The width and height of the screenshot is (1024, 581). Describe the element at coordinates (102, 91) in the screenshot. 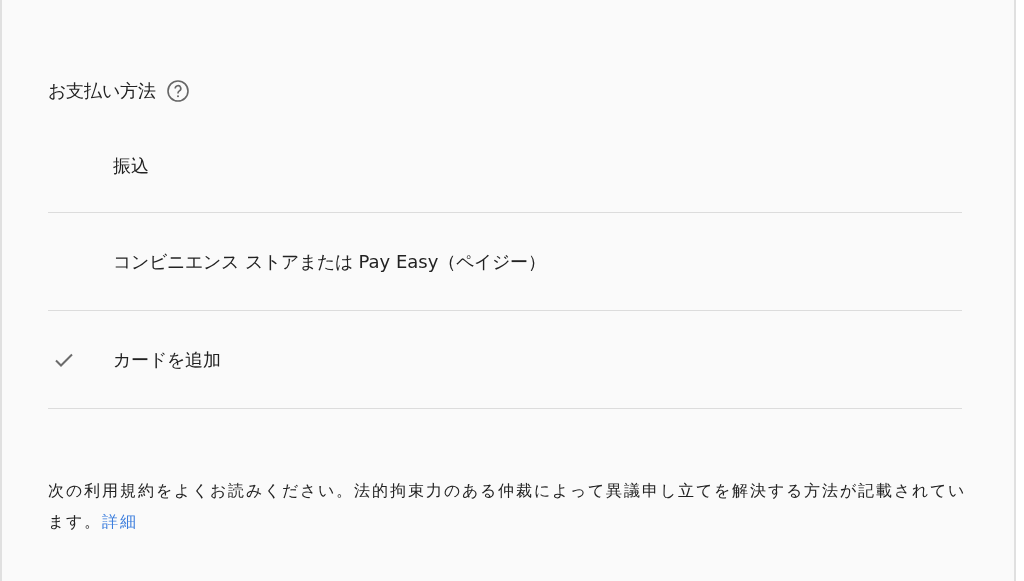

I see `section-title: お支払い方法` at that location.